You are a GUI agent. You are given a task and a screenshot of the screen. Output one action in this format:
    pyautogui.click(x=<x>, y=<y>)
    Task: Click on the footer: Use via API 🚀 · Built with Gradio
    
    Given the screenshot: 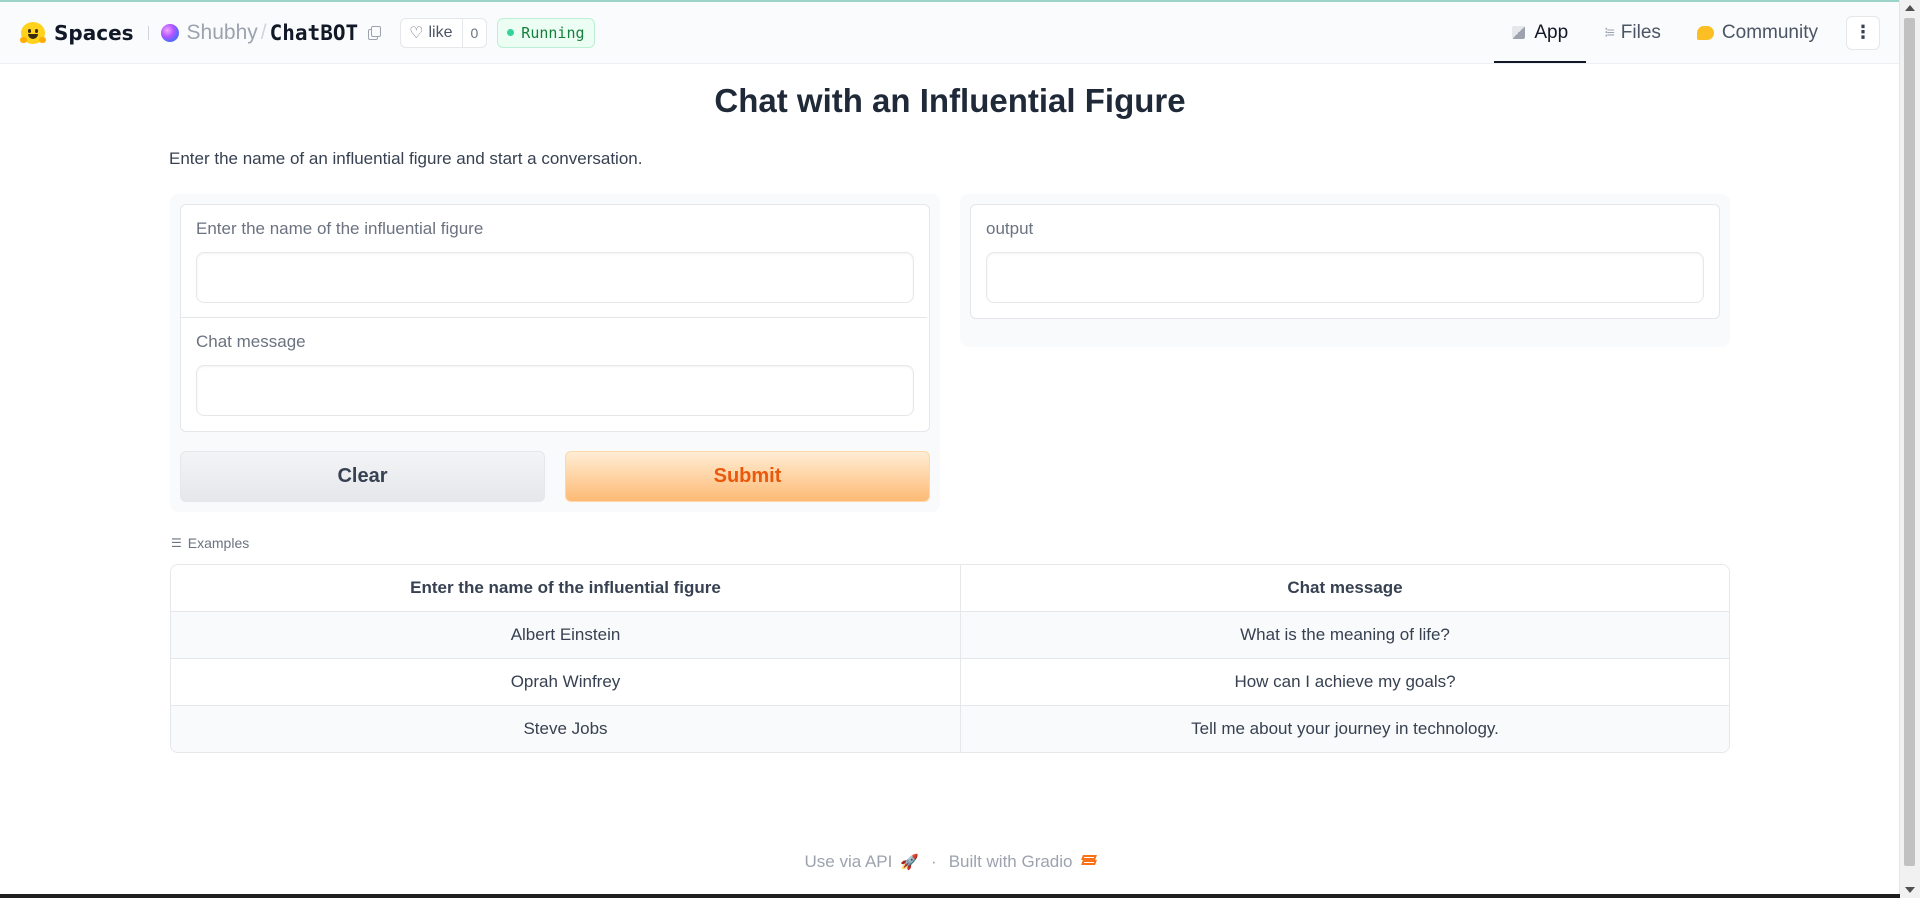 What is the action you would take?
    pyautogui.click(x=950, y=862)
    